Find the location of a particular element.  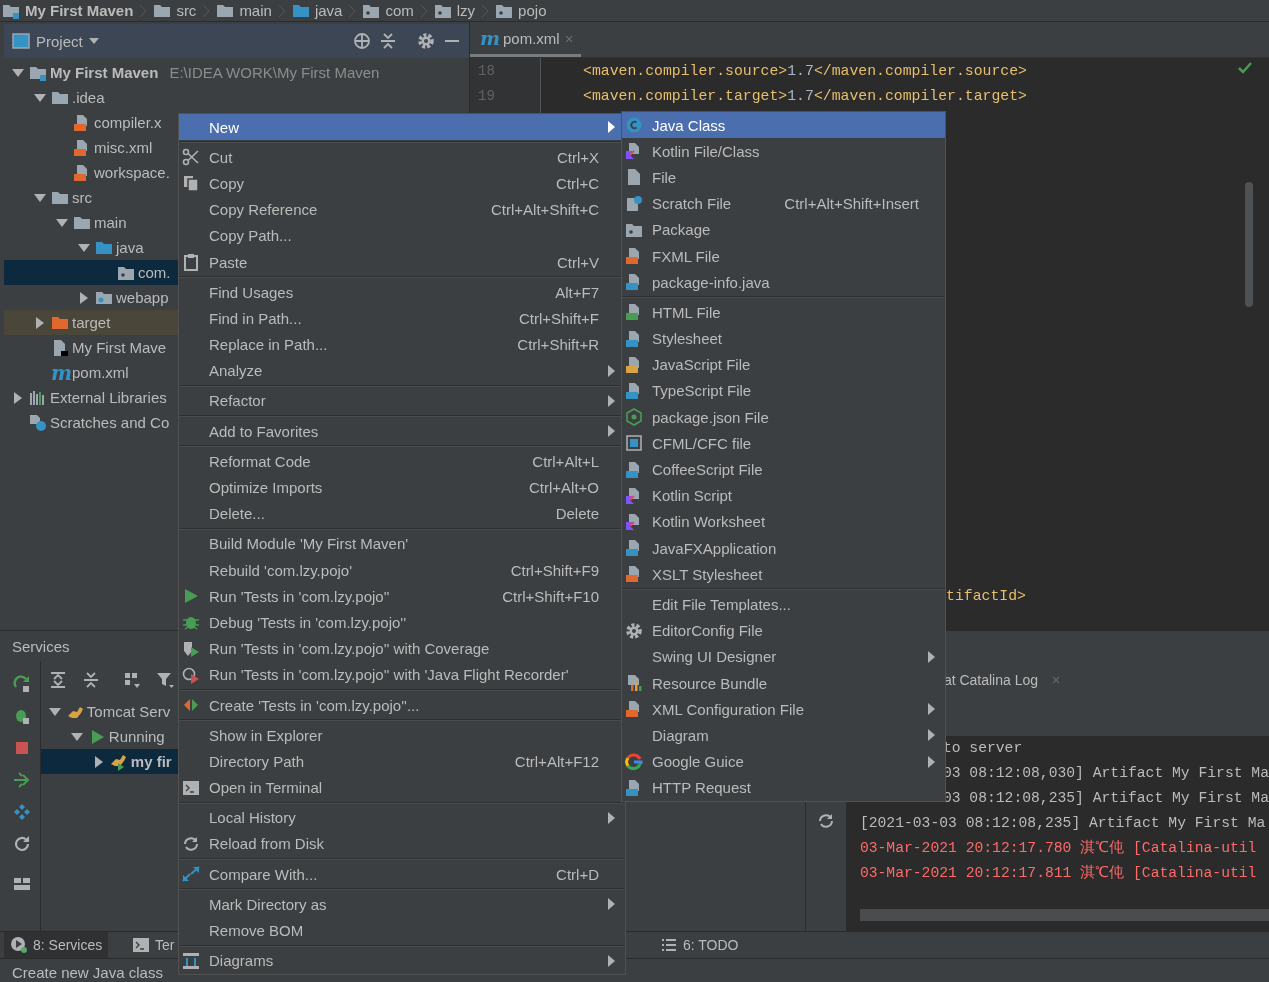

shortcut-label: Ctrl+C is located at coordinates (577, 183).